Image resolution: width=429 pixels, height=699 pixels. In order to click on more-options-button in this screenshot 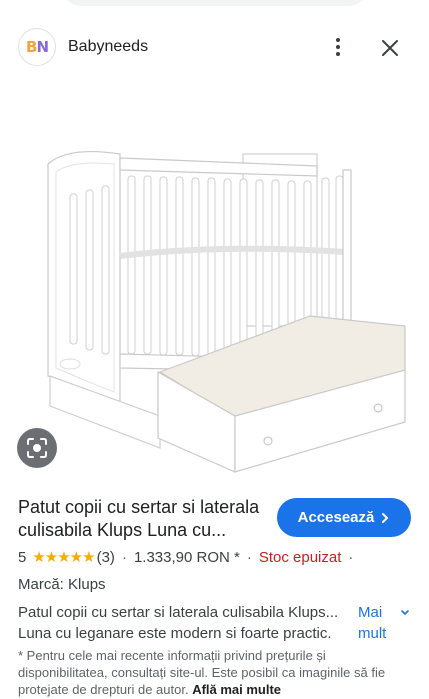, I will do `click(338, 47)`.